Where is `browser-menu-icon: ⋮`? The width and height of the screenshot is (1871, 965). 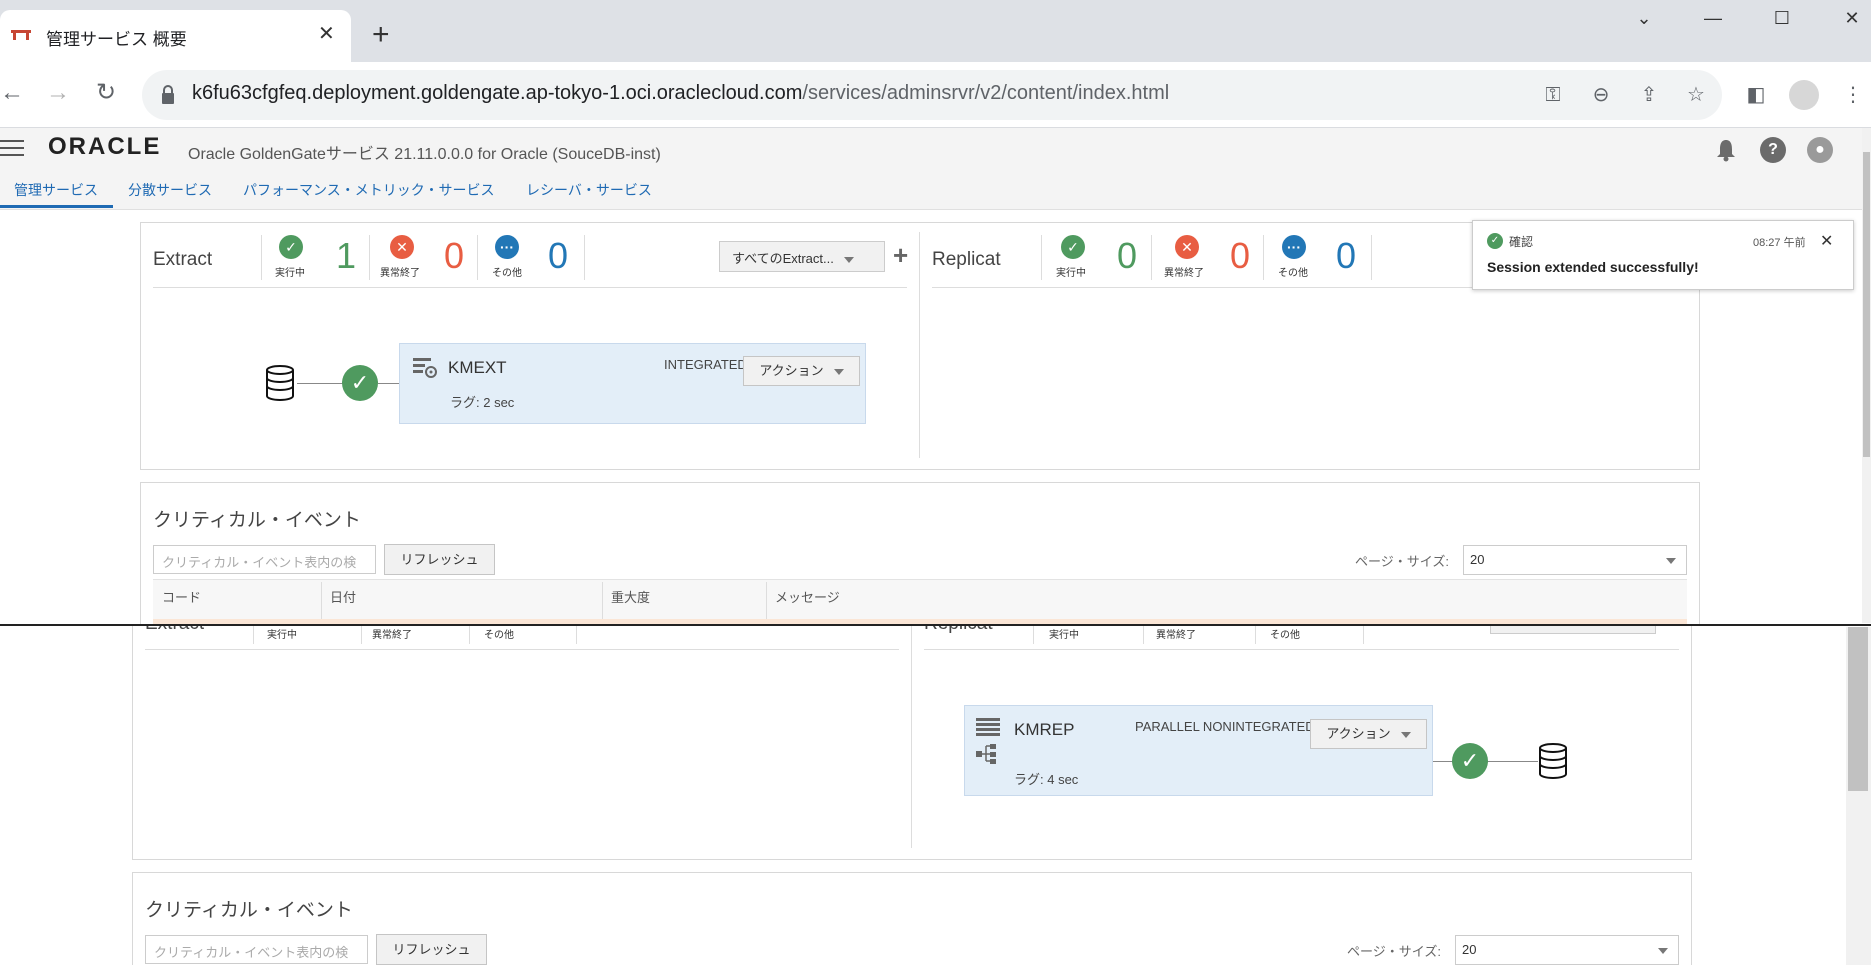
browser-menu-icon: ⋮ is located at coordinates (1853, 95).